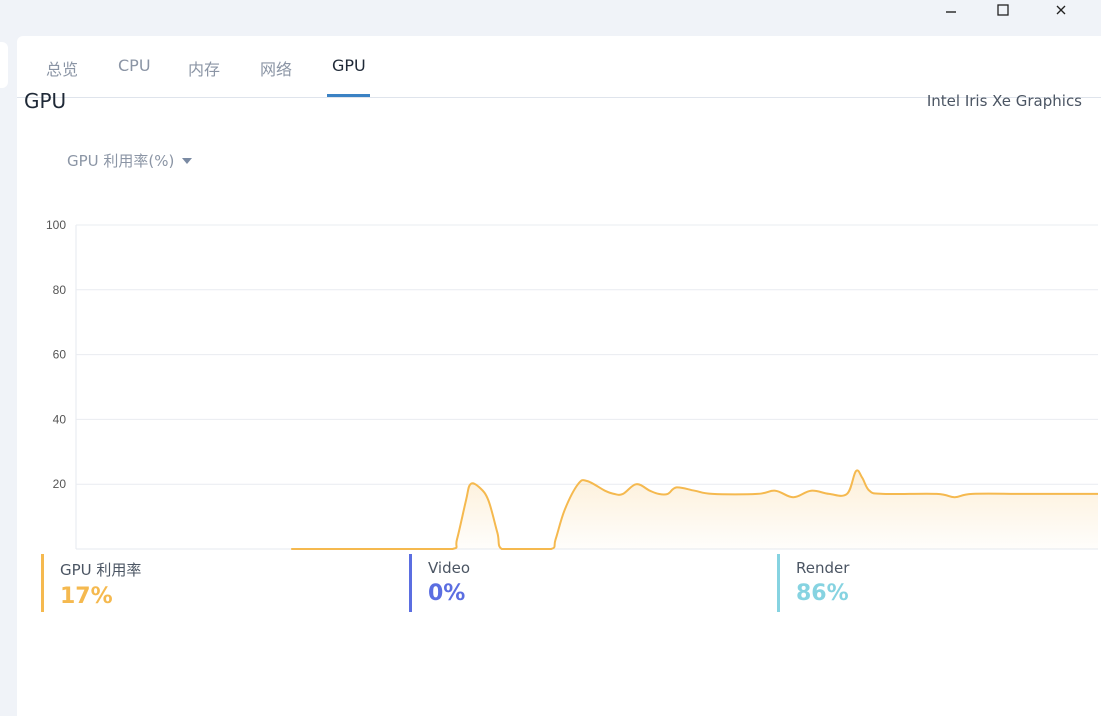 Image resolution: width=1101 pixels, height=716 pixels. What do you see at coordinates (348, 95) in the screenshot?
I see `active-tab-indicator` at bounding box center [348, 95].